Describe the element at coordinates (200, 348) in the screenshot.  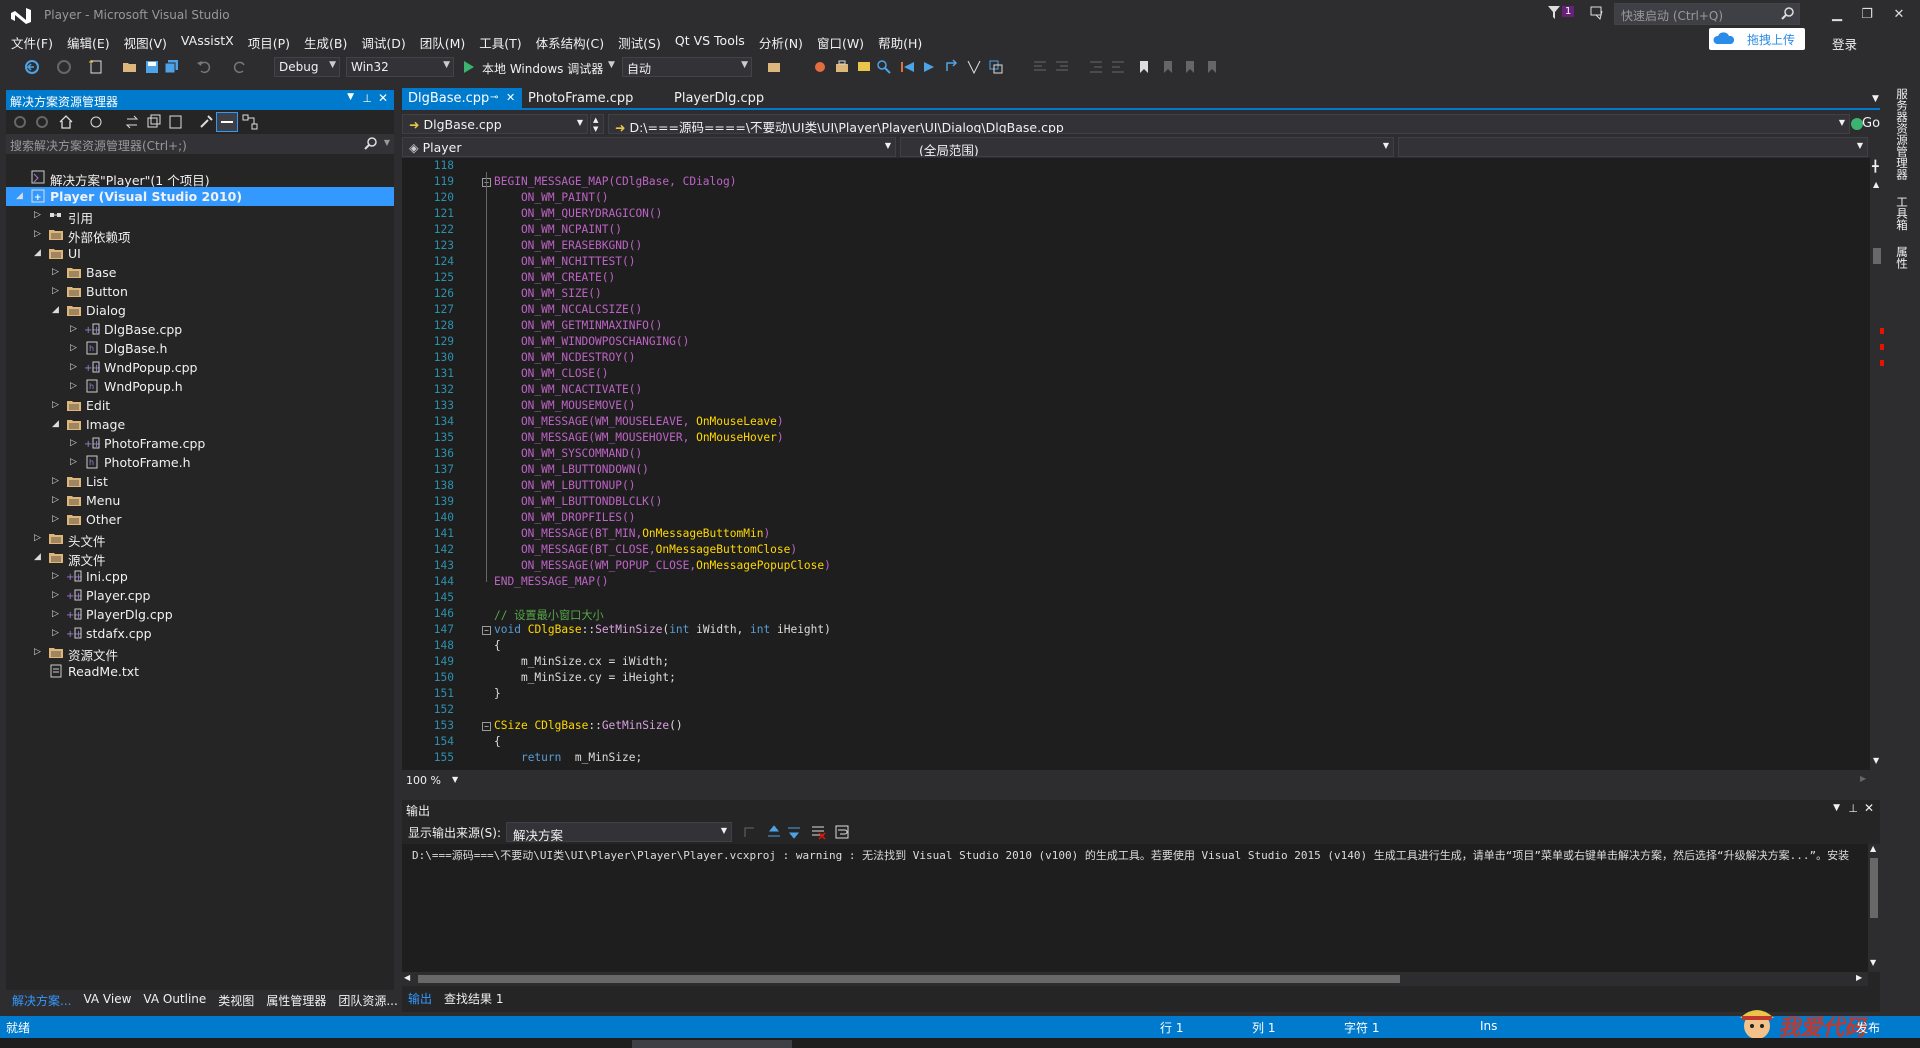
I see `tree-item: ▷ h DlgBase.h` at that location.